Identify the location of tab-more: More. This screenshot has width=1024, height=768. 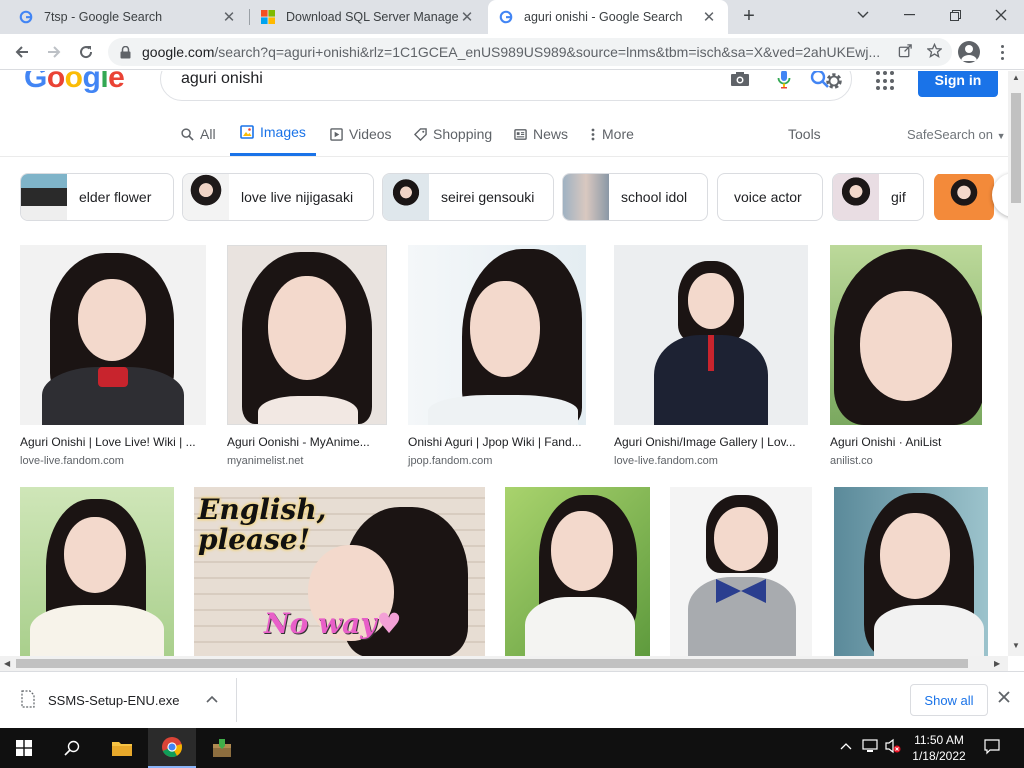
(612, 134).